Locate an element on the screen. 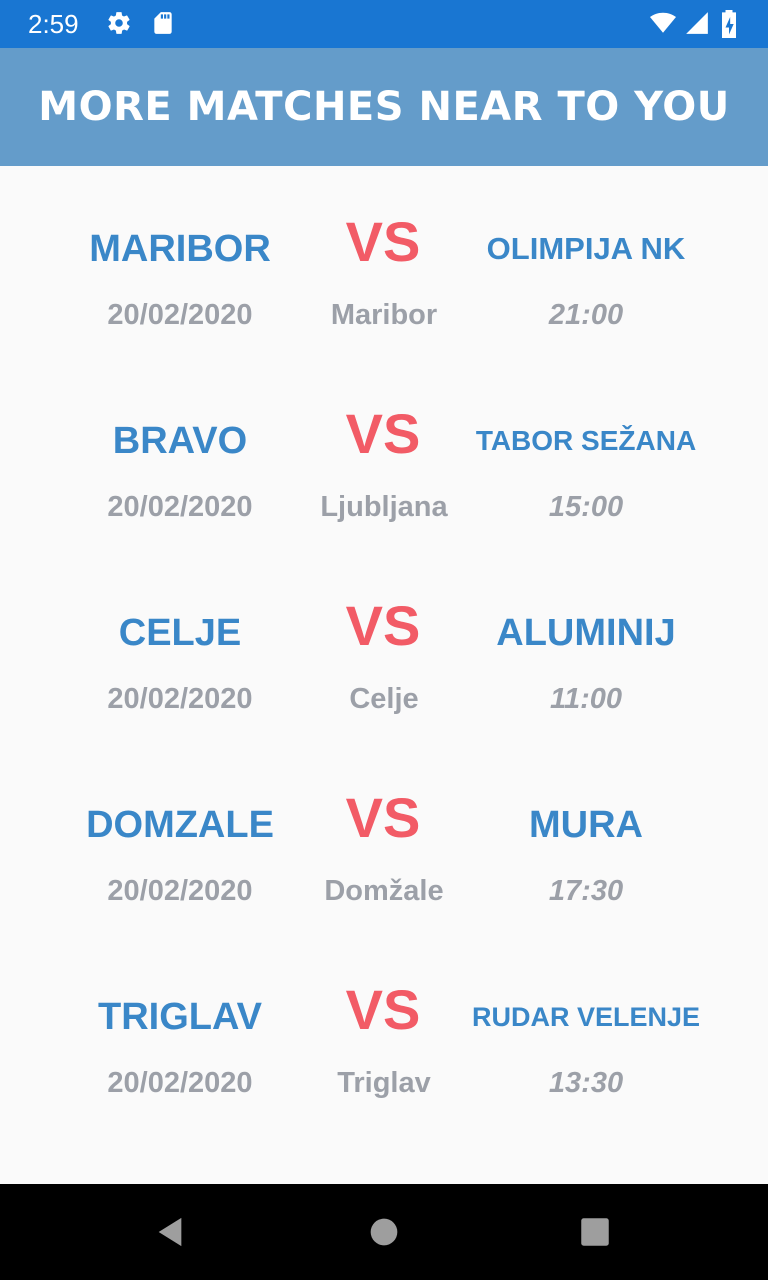  app-header: MORE MATCHES NEAR TO YOU is located at coordinates (384, 107).